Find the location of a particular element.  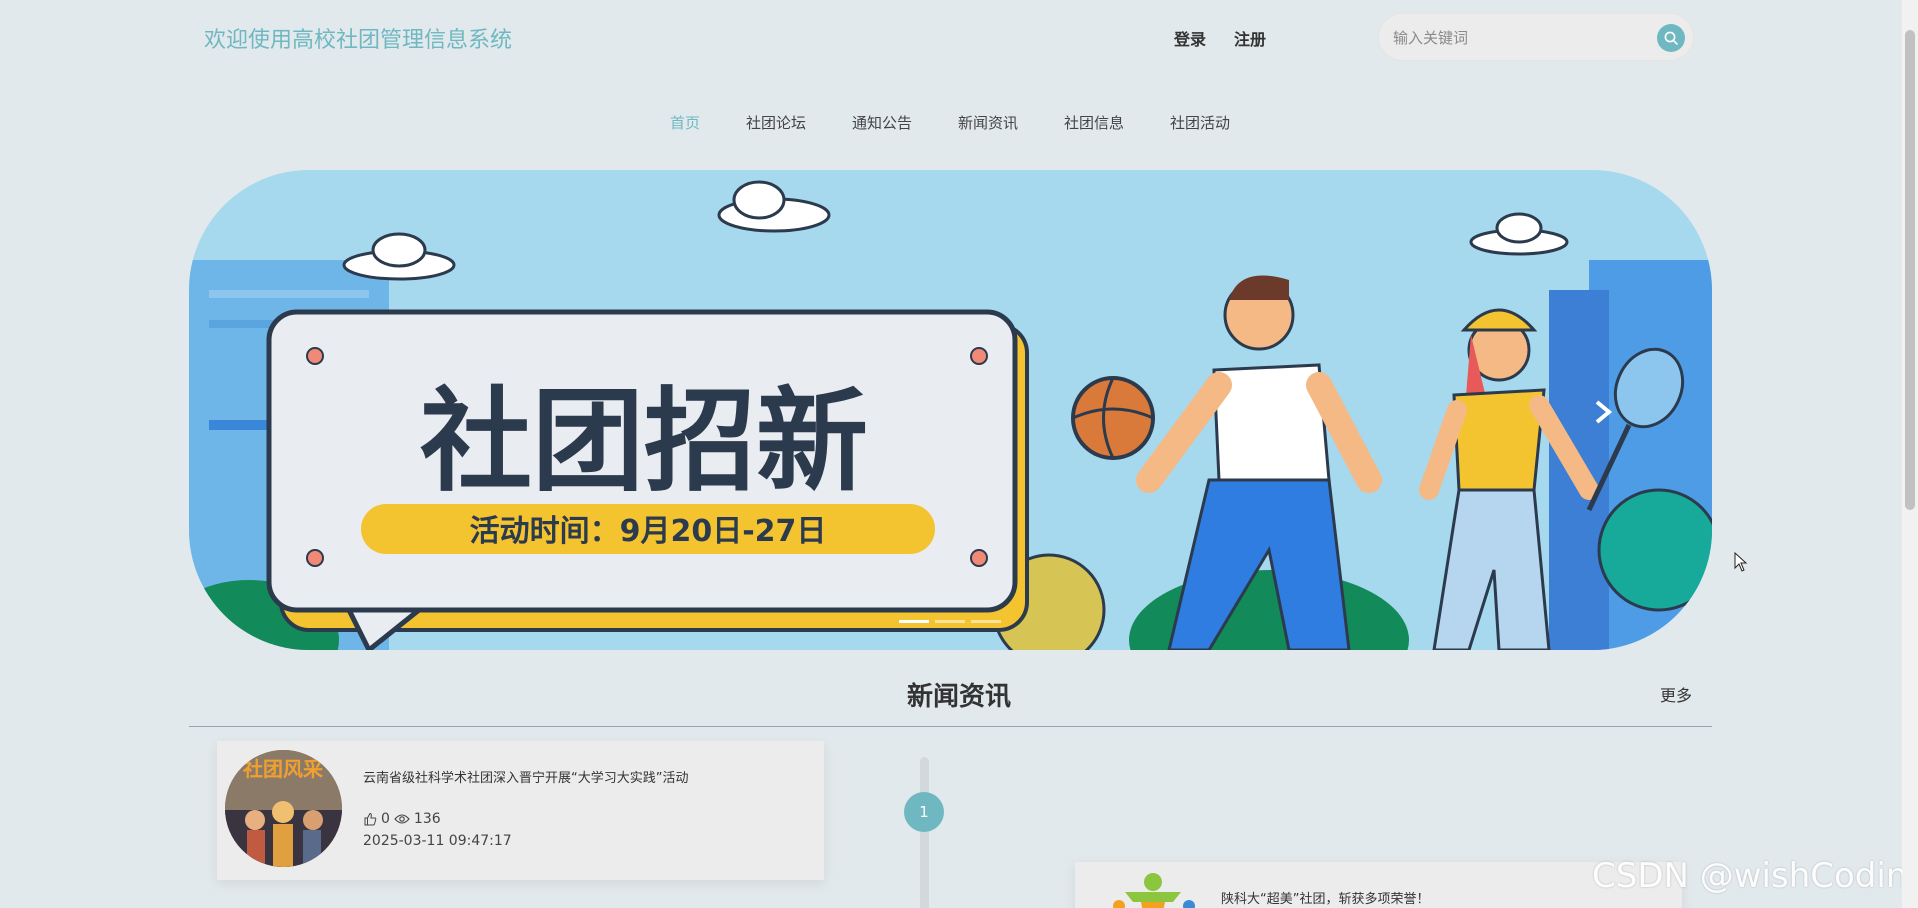

news-thumbnail: 社团风采 is located at coordinates (283, 808).